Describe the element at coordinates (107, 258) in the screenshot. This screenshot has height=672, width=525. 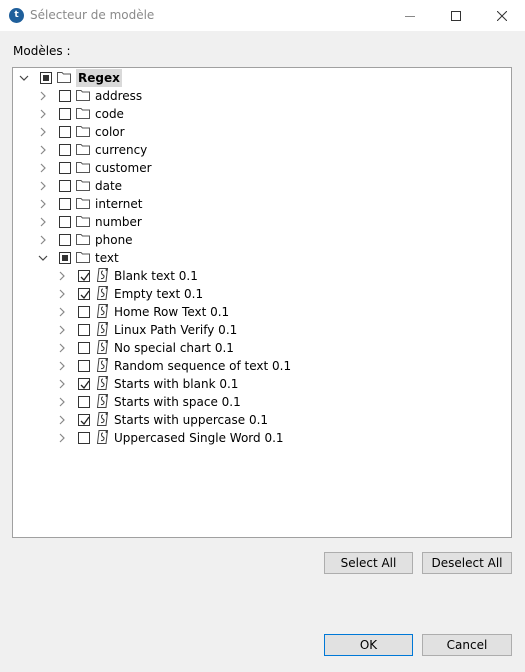
I see `tree-item-label: text` at that location.